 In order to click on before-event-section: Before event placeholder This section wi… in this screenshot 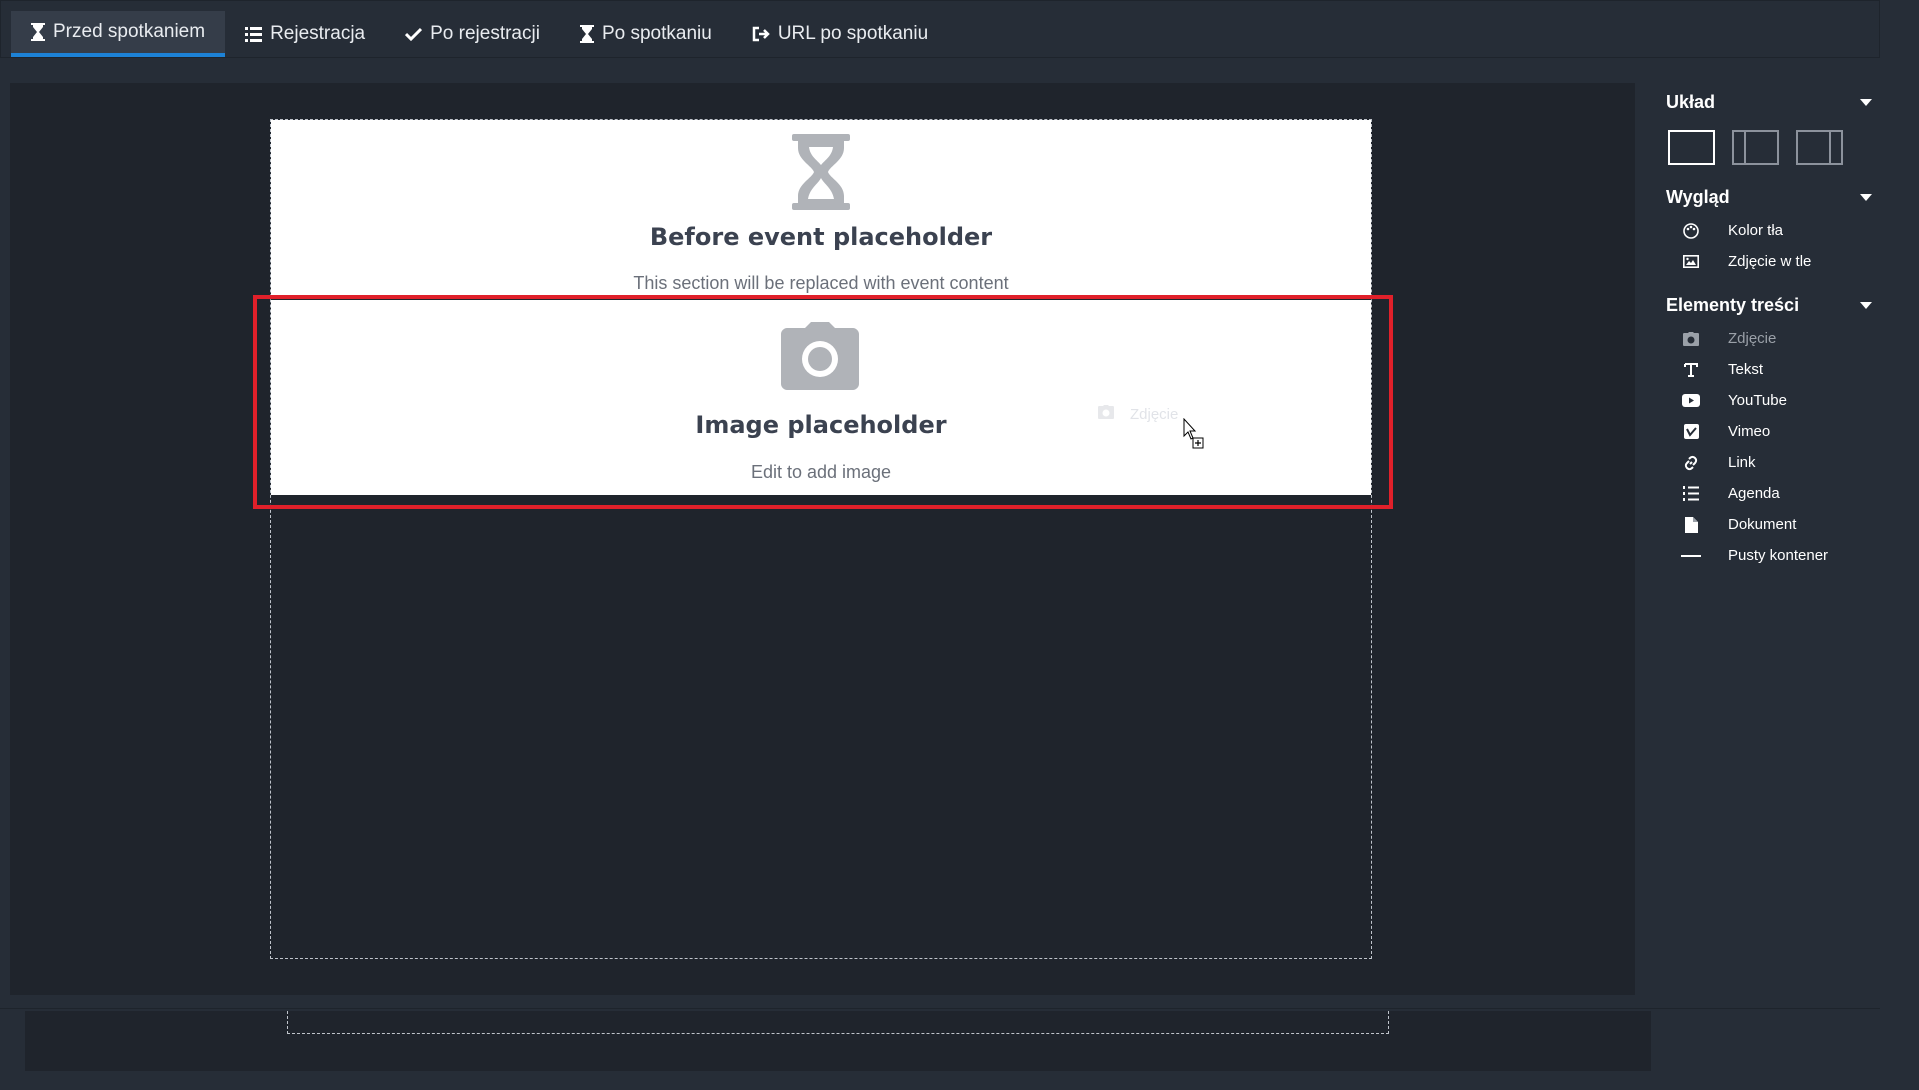, I will do `click(821, 209)`.